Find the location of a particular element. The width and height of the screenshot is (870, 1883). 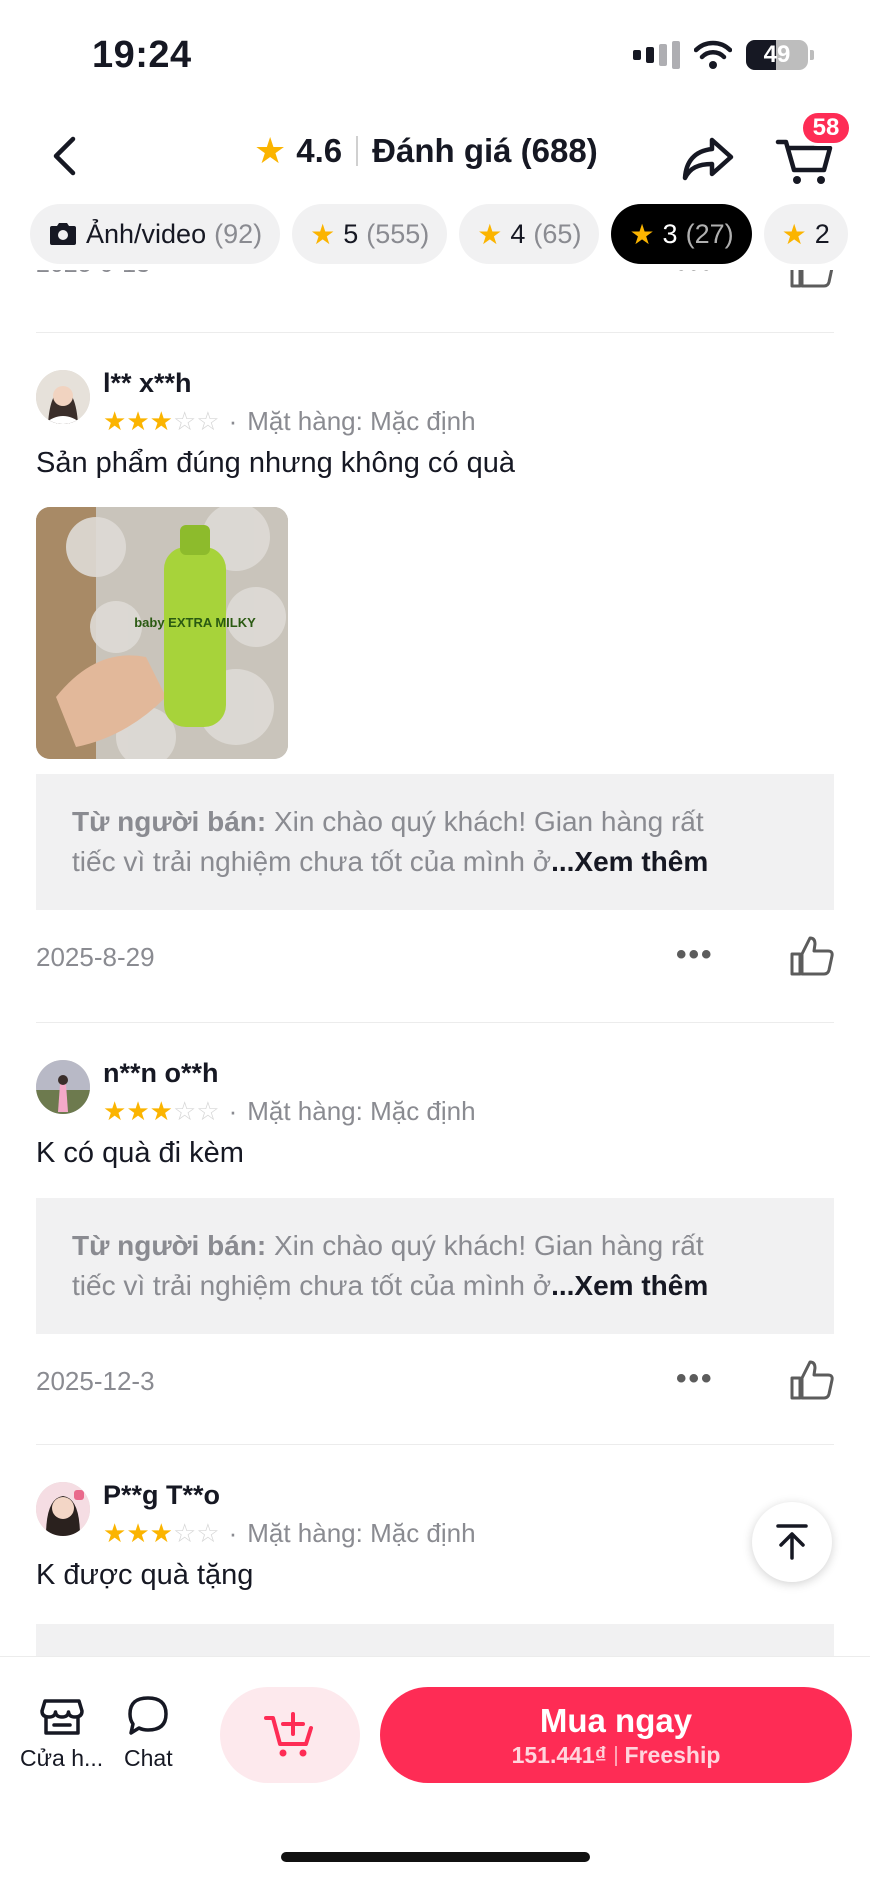

product-label: baby EXTRA MILKY is located at coordinates (195, 622).